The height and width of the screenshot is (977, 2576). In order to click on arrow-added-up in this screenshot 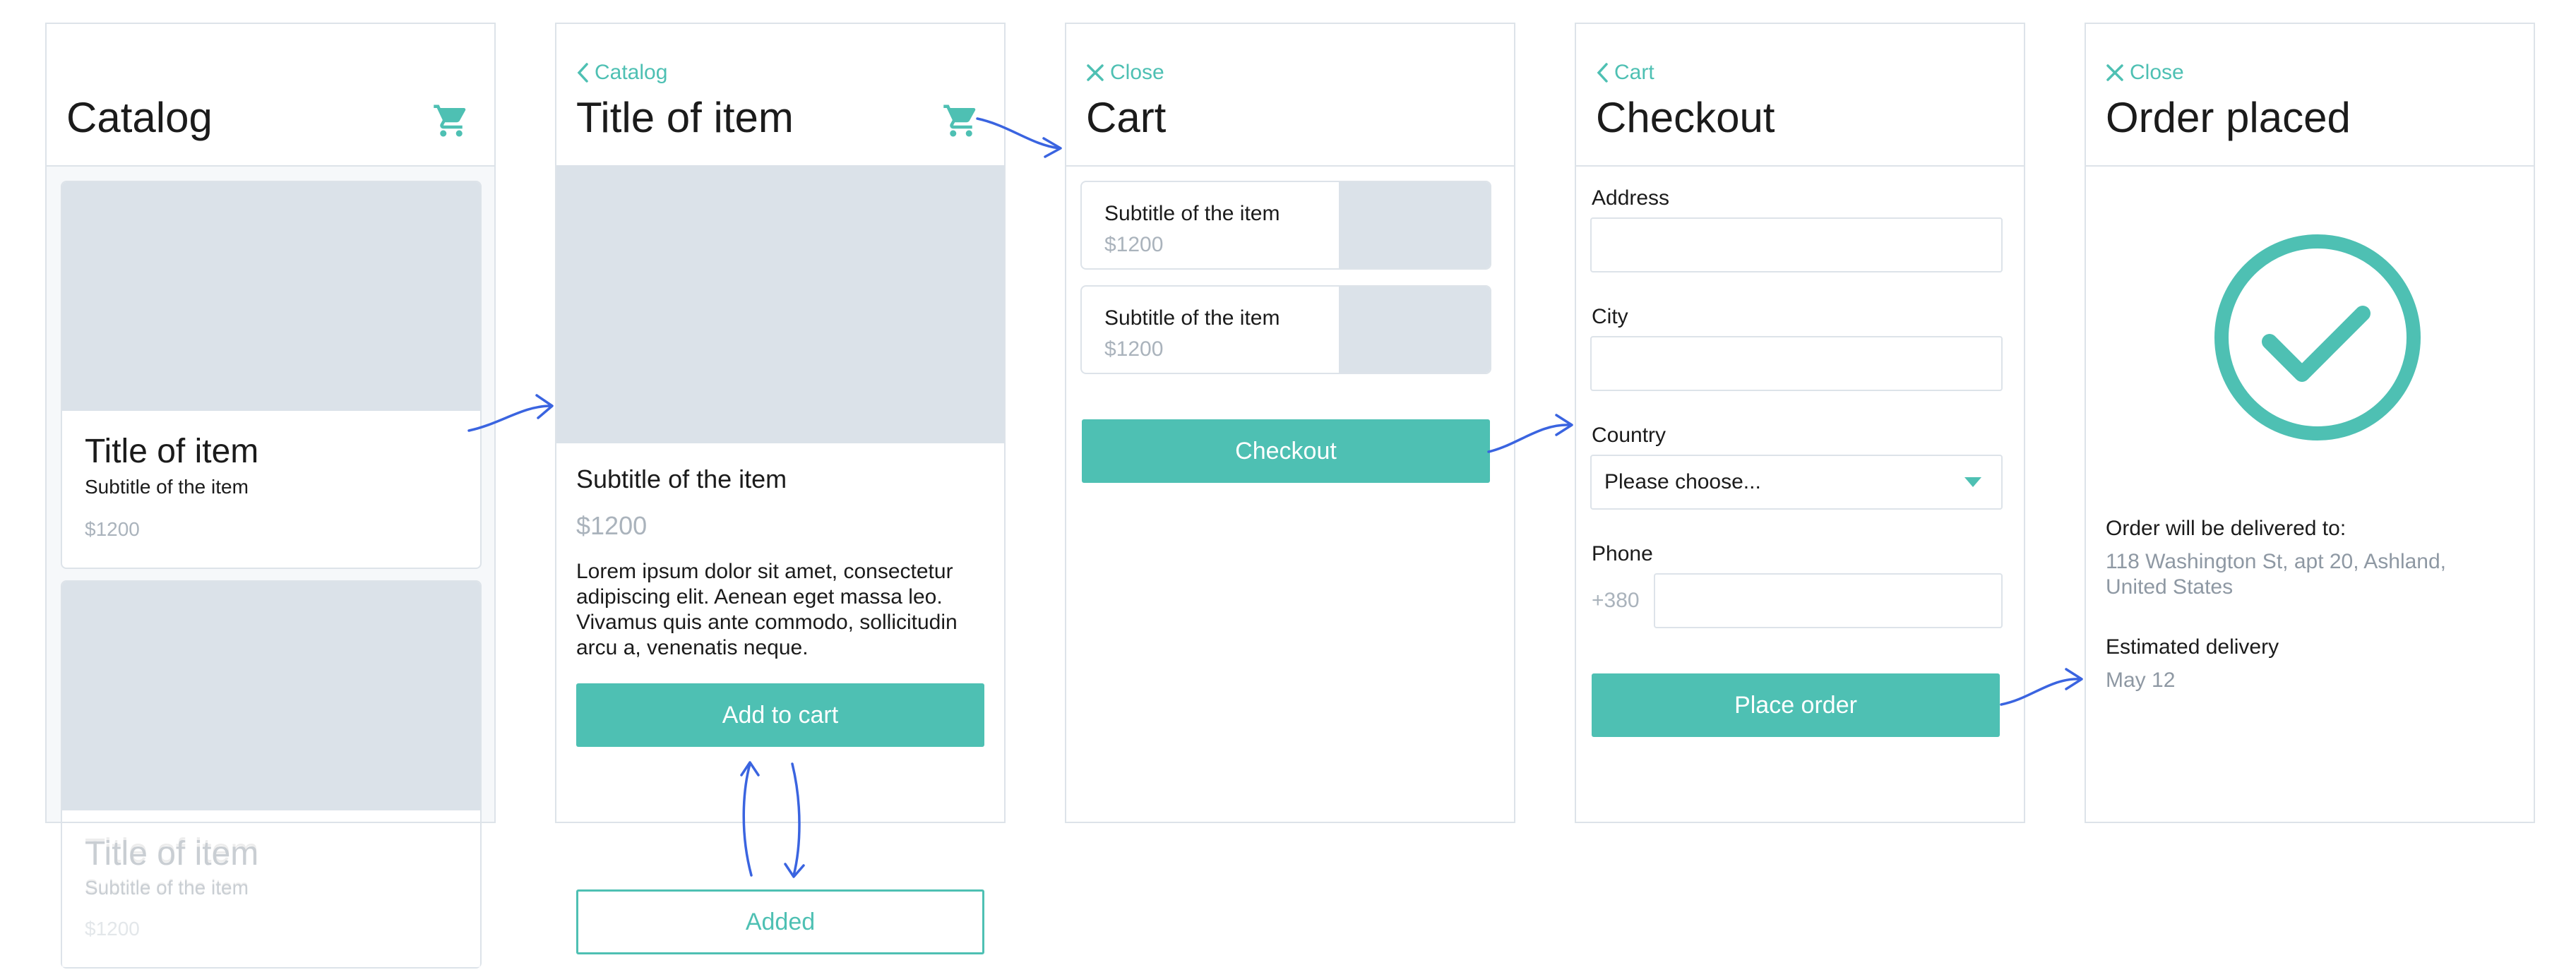, I will do `click(750, 819)`.